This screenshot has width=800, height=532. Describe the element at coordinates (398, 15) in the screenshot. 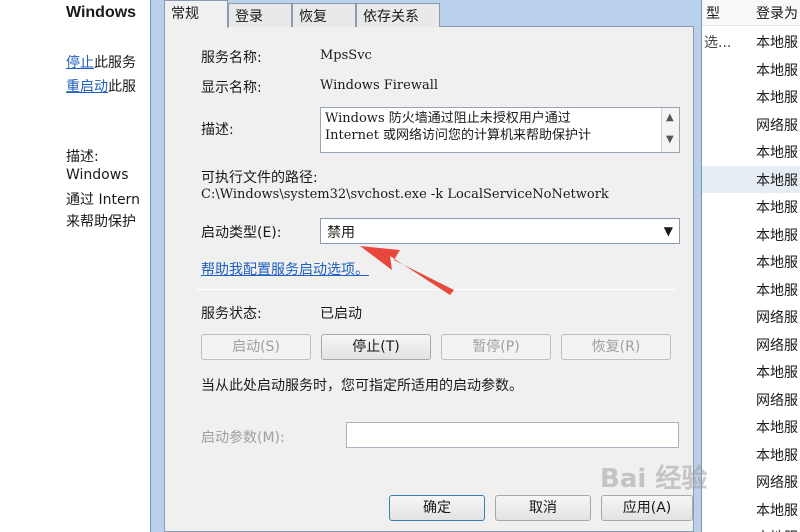

I see `tab-dependencies: 依存关系` at that location.